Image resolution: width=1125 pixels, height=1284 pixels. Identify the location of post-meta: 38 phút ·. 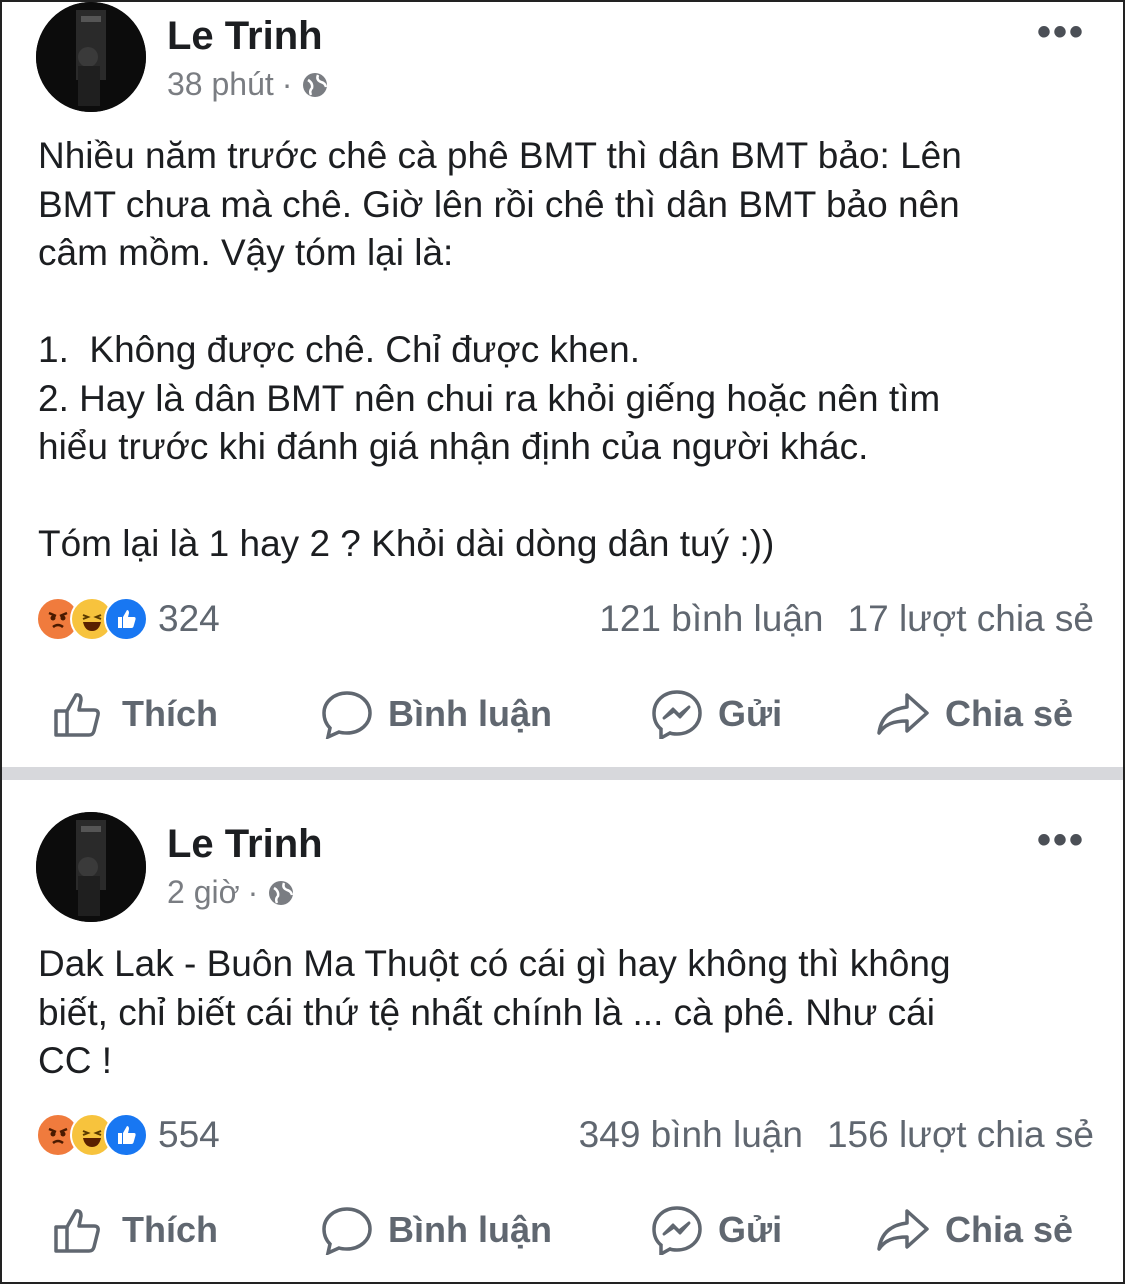
(248, 84).